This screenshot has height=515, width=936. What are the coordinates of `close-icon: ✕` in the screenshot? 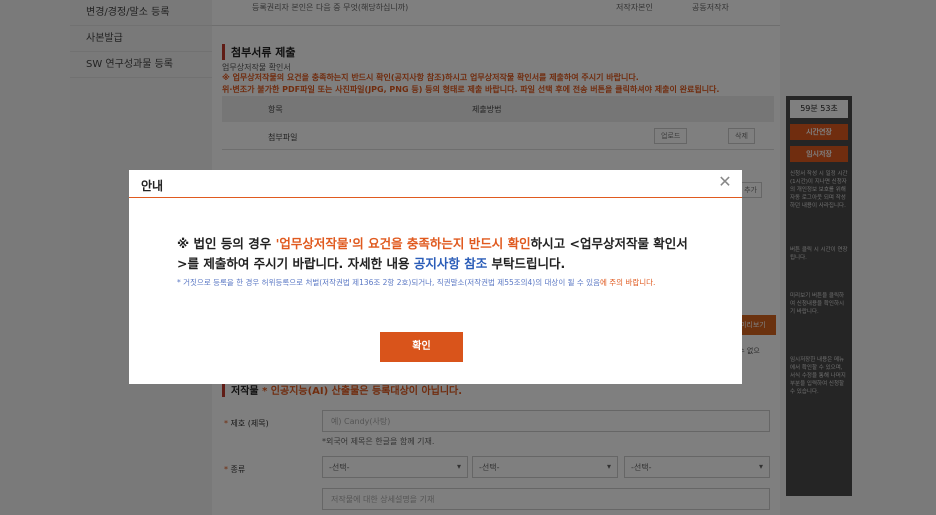 It's located at (725, 183).